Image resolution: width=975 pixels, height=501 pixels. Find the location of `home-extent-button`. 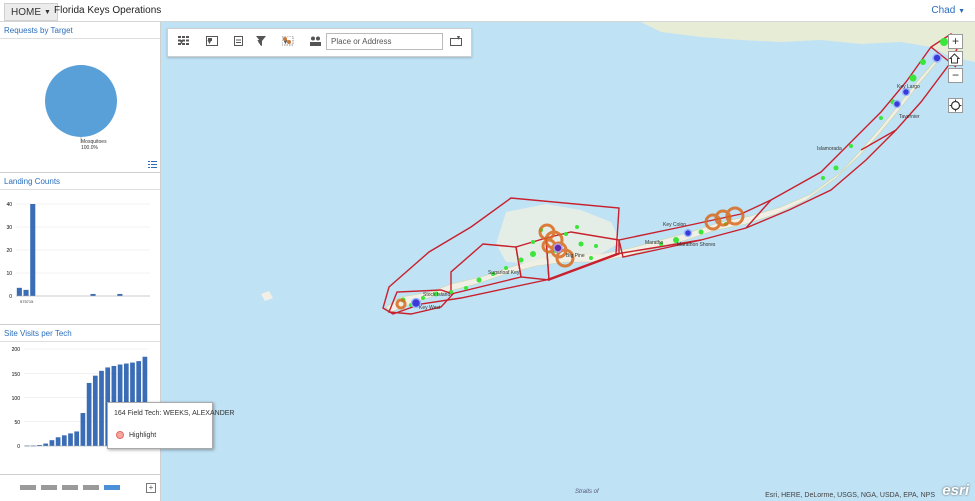

home-extent-button is located at coordinates (955, 58).